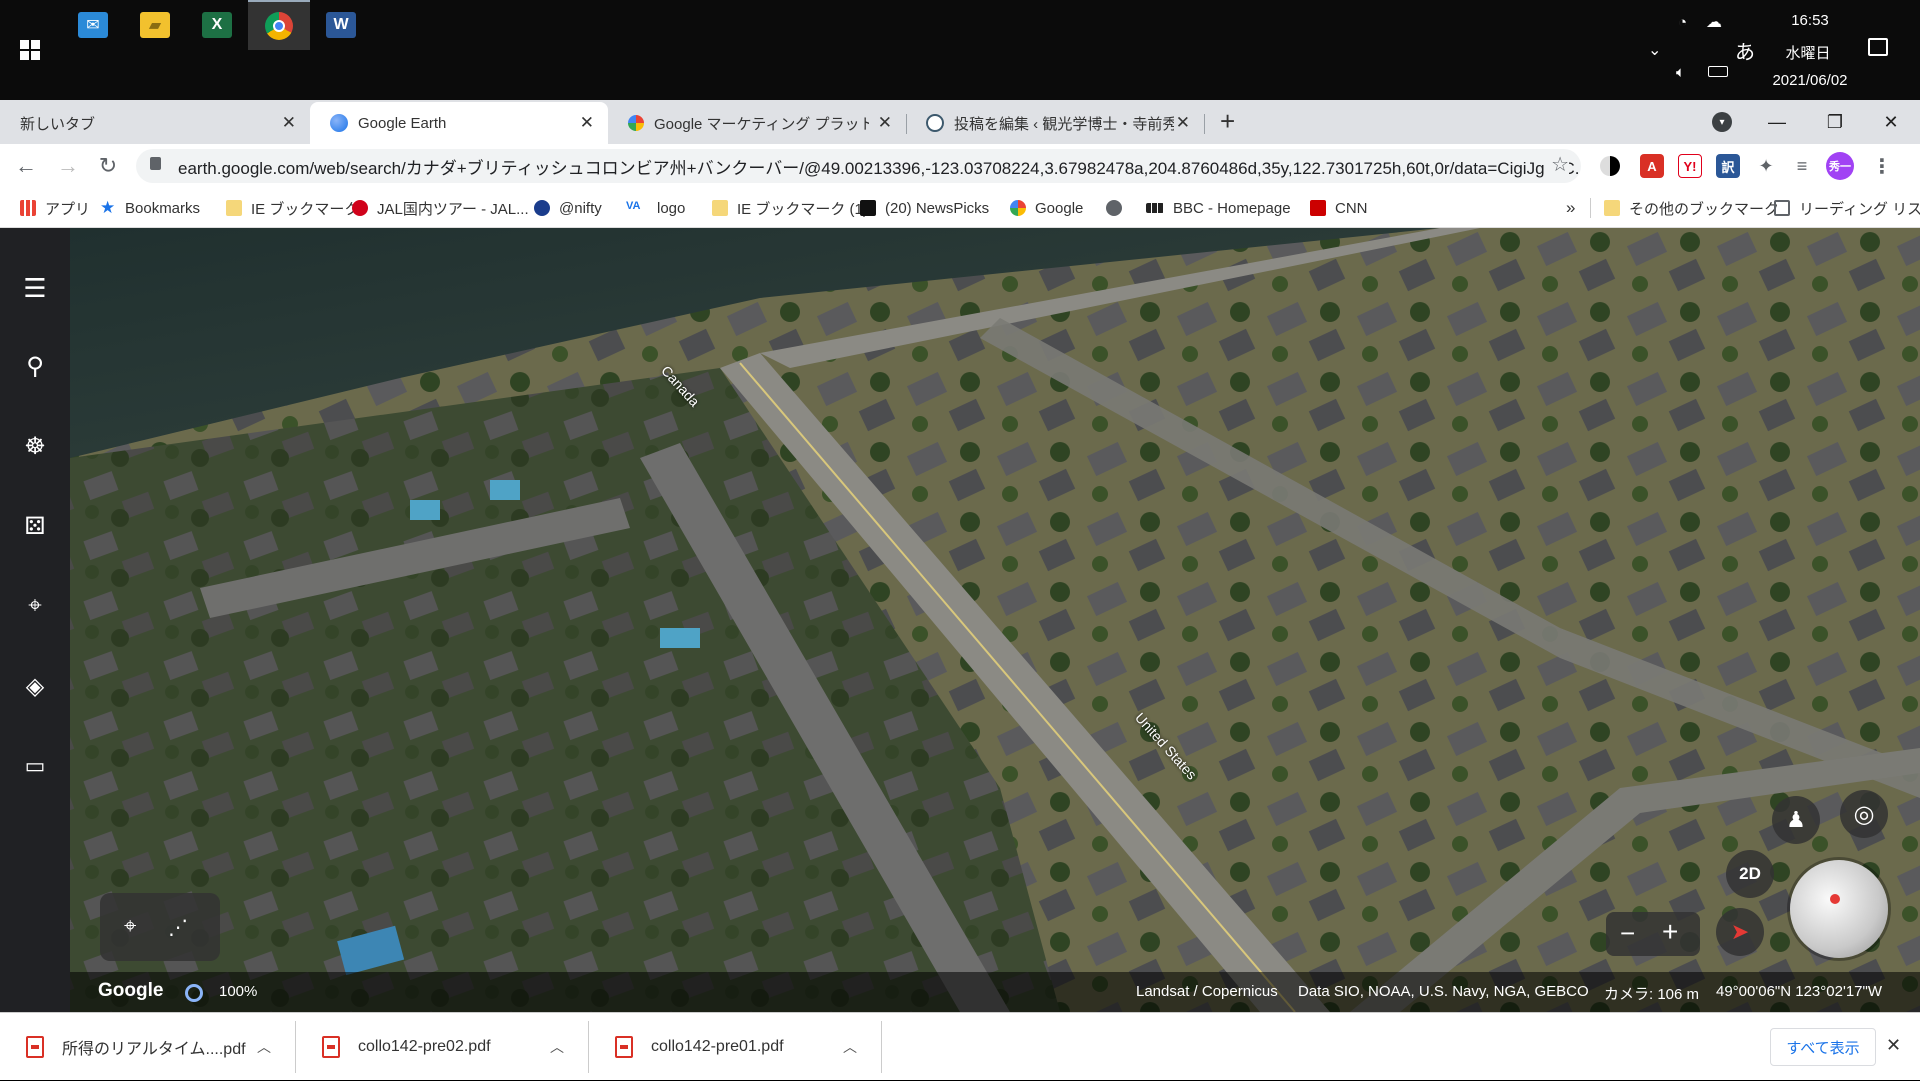 Image resolution: width=1920 pixels, height=1081 pixels. I want to click on loading-progress-icon, so click(194, 993).